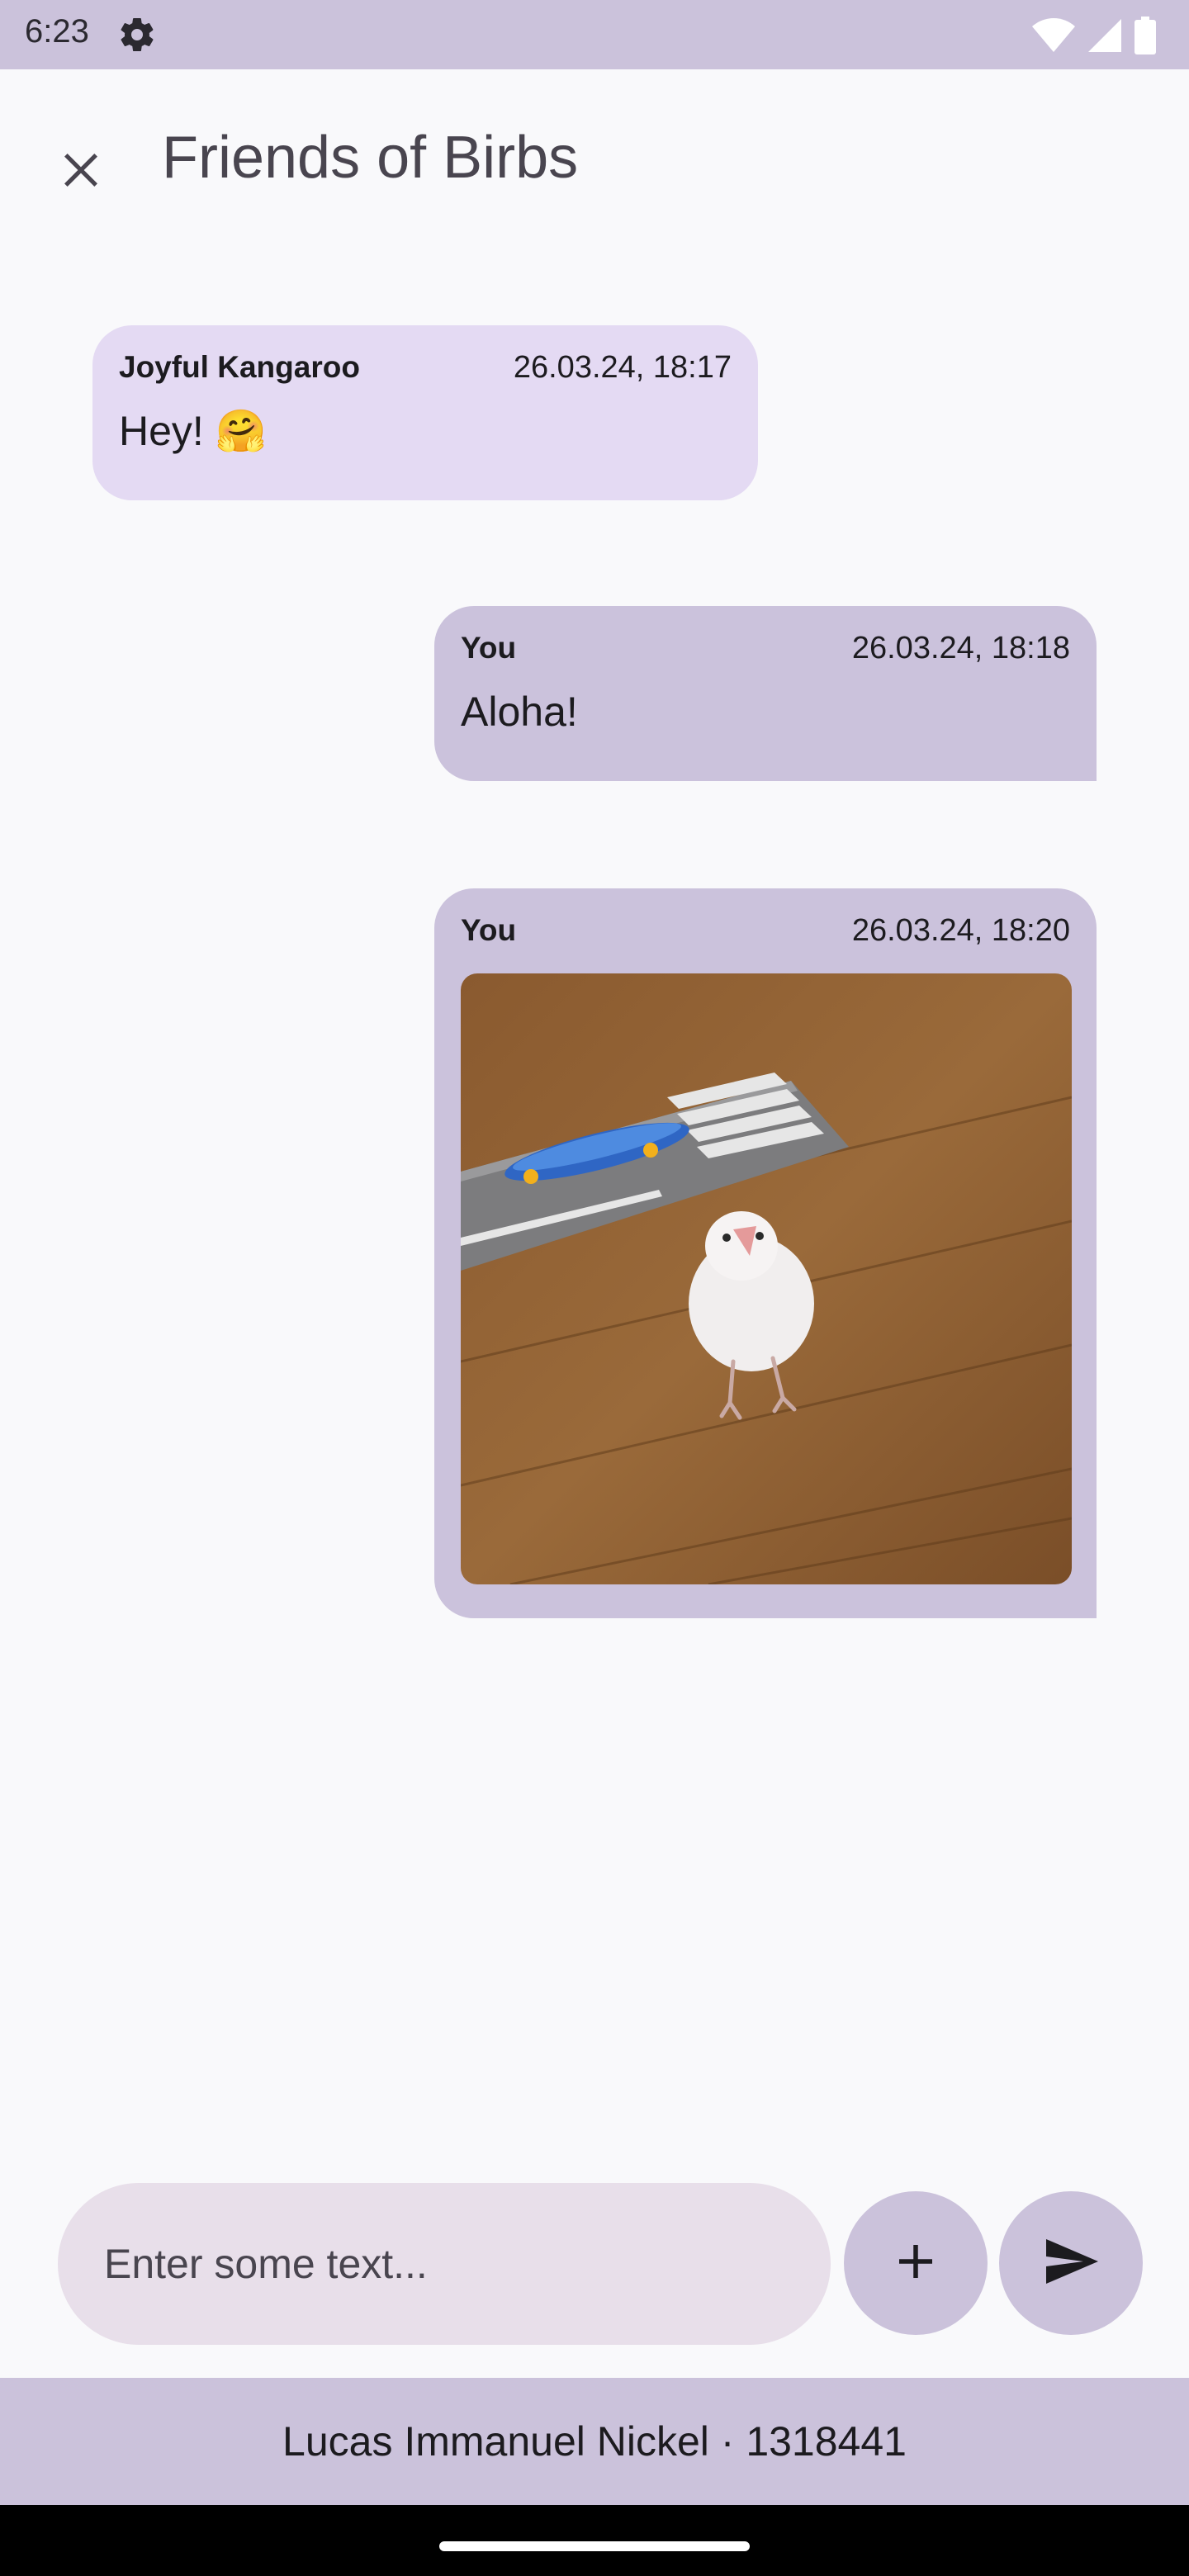 This screenshot has width=1189, height=2576. I want to click on message-text: Aloha!, so click(519, 712).